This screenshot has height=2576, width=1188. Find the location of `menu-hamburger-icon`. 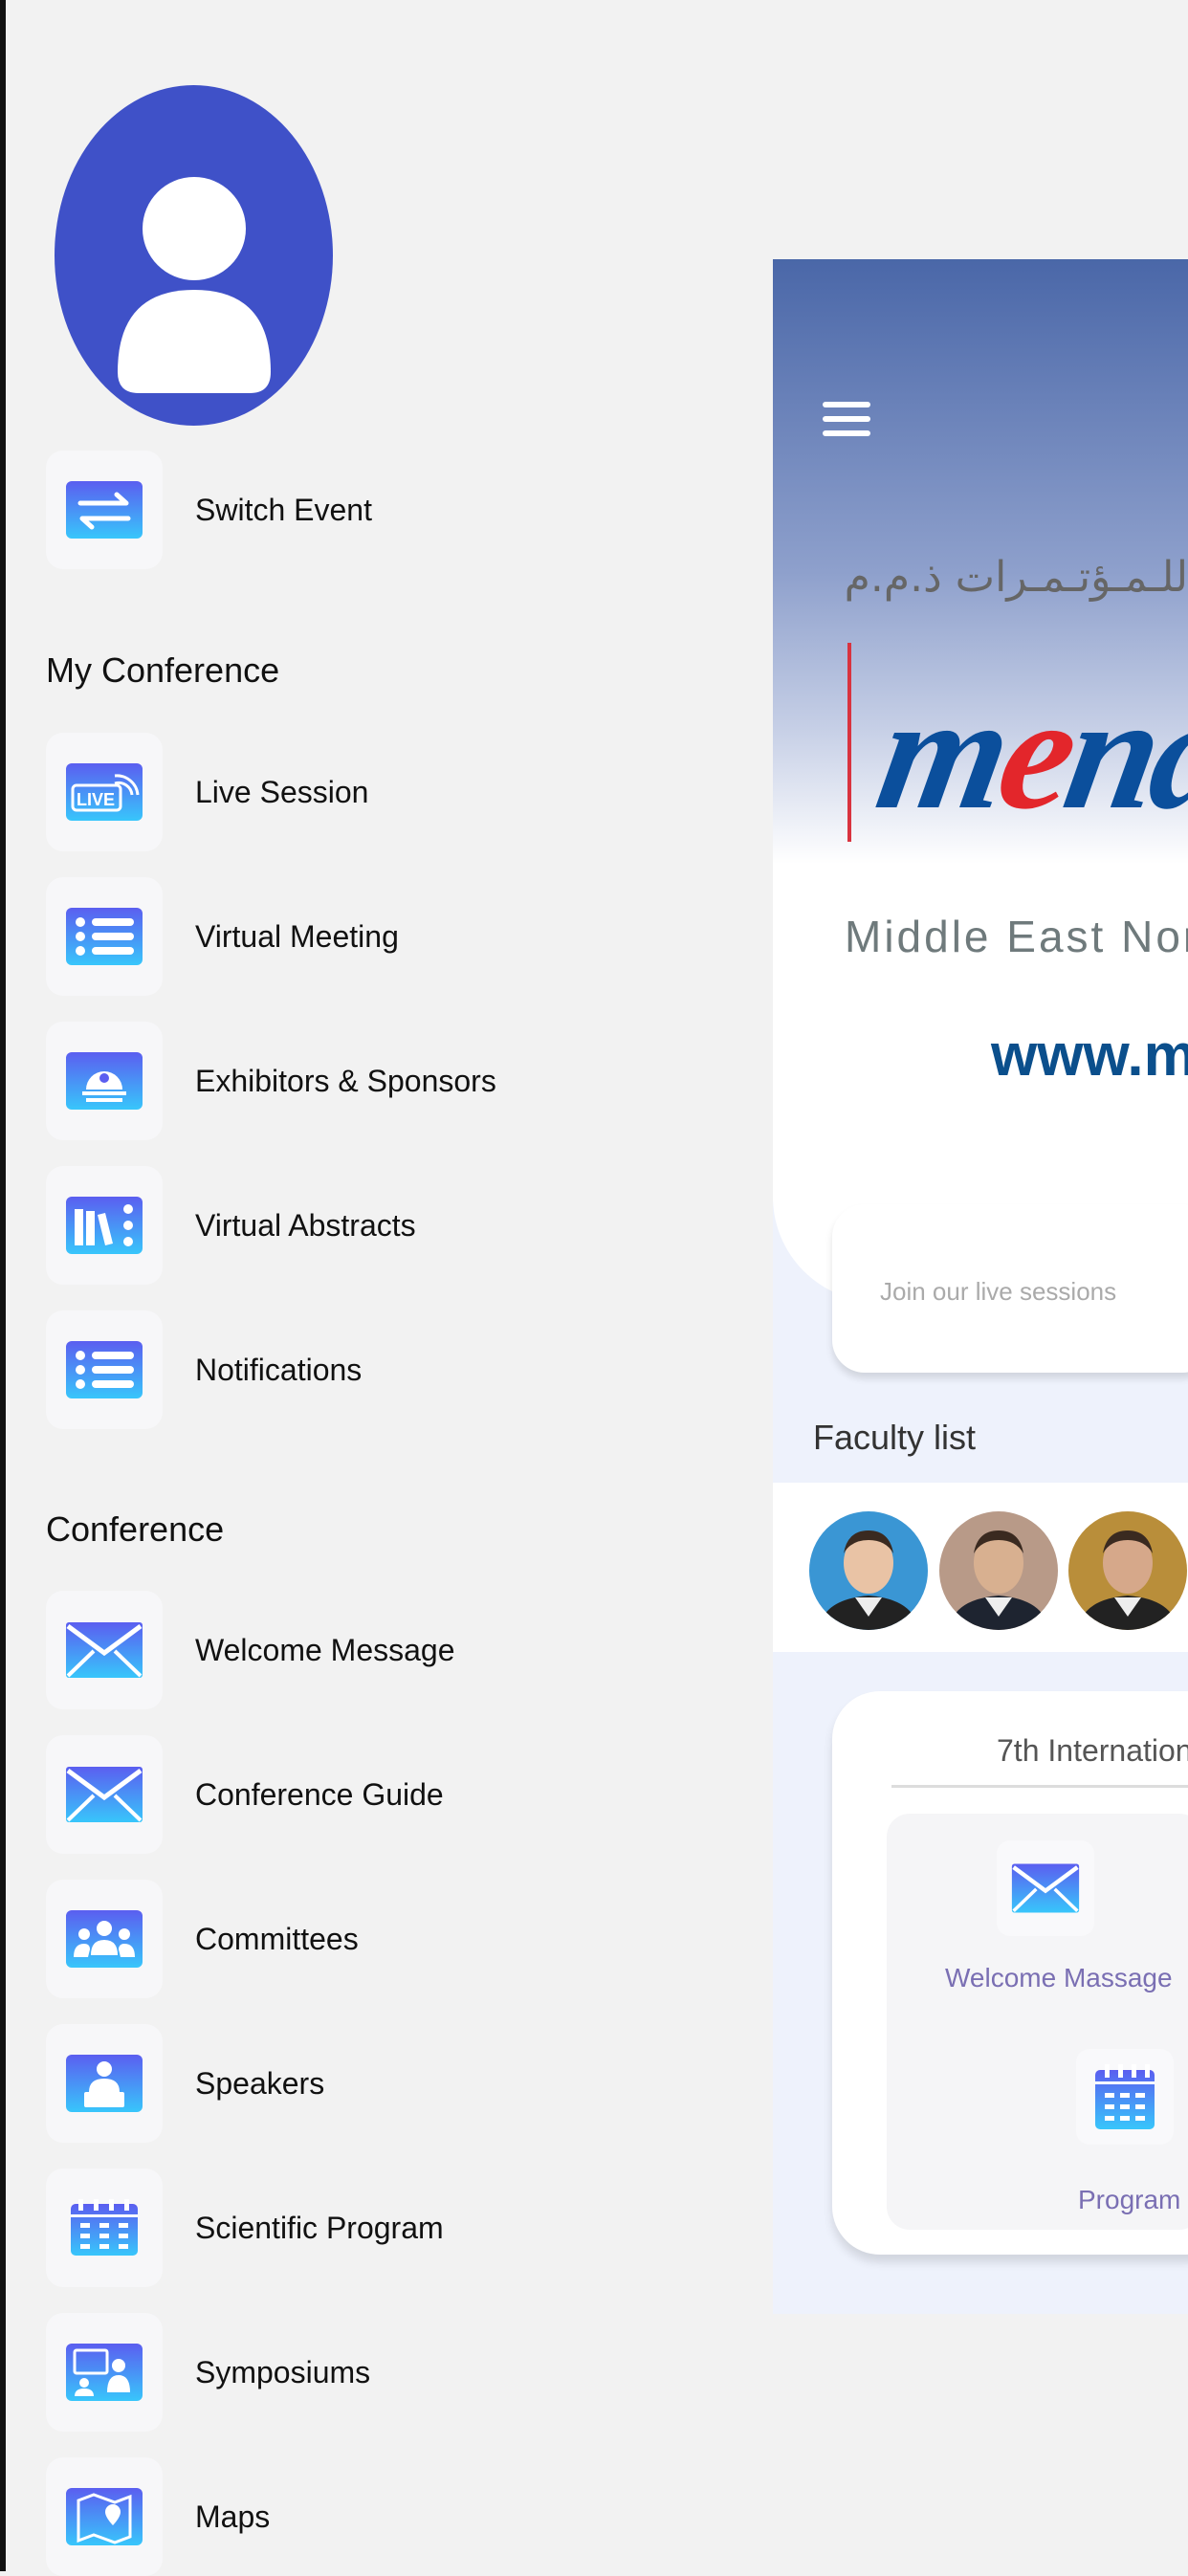

menu-hamburger-icon is located at coordinates (846, 422).